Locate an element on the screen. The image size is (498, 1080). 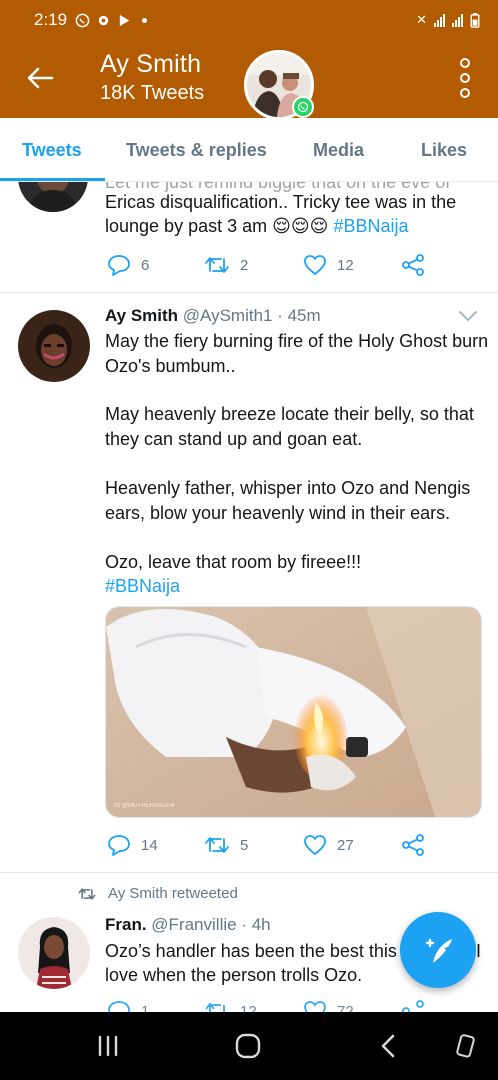
tweet-2-meta: Ay Smith @AySmith1 · 45m is located at coordinates (280, 316).